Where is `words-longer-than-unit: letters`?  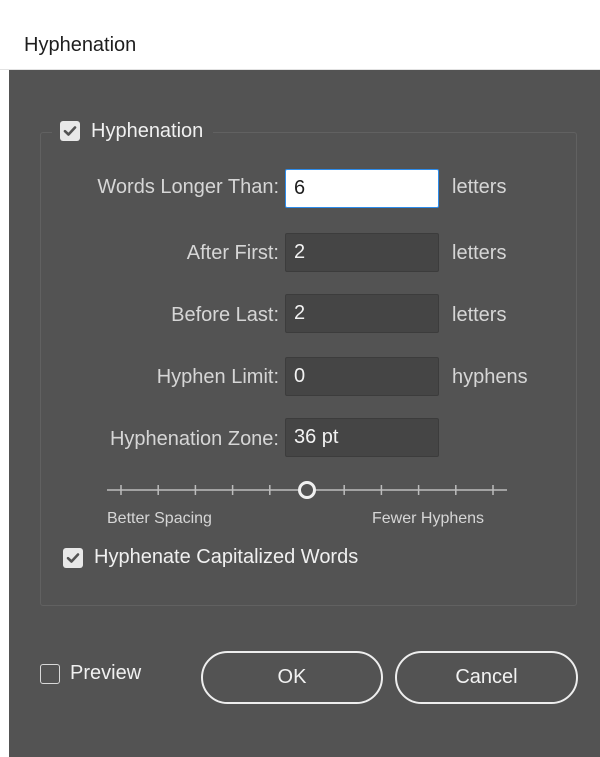
words-longer-than-unit: letters is located at coordinates (479, 187).